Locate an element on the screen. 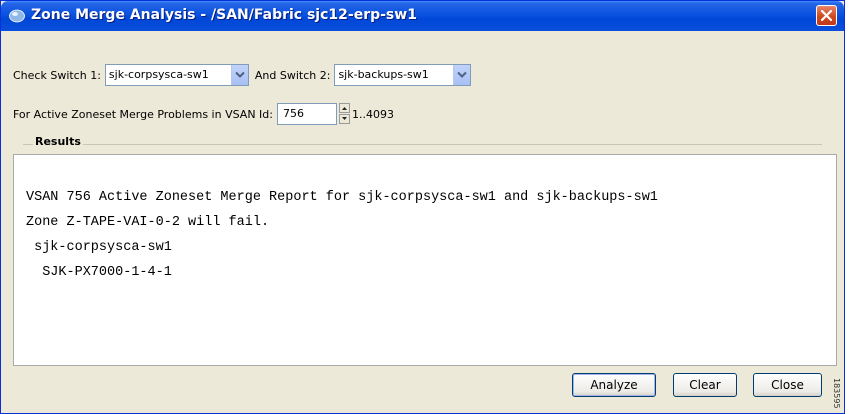 The height and width of the screenshot is (414, 854). close-icon is located at coordinates (826, 15).